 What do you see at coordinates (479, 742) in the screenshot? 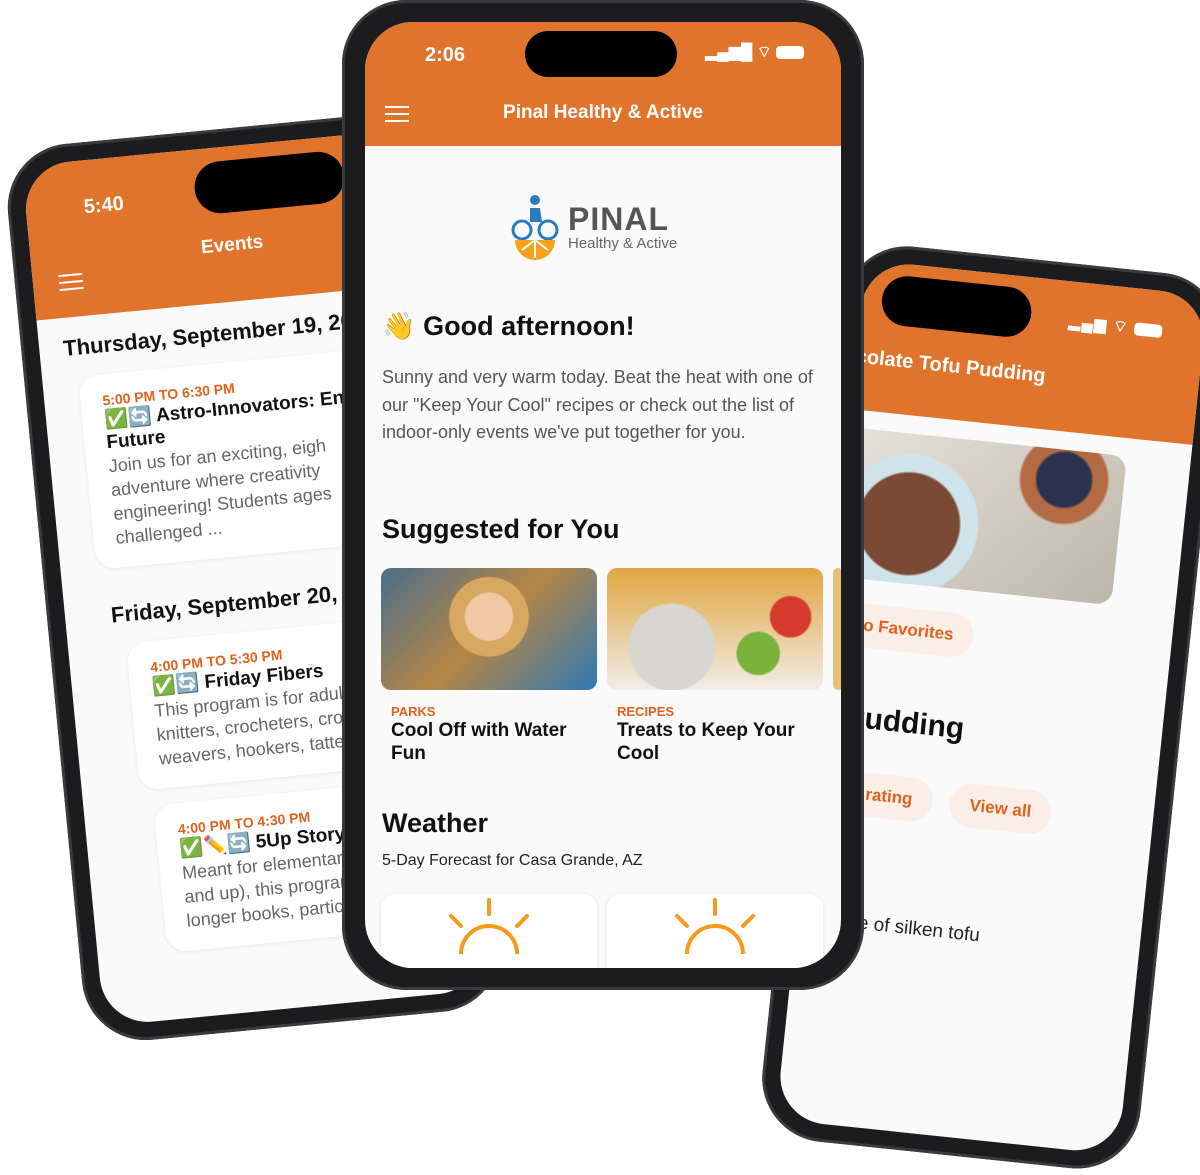
I see `suggestion-title: Cool Off with Water Fun` at bounding box center [479, 742].